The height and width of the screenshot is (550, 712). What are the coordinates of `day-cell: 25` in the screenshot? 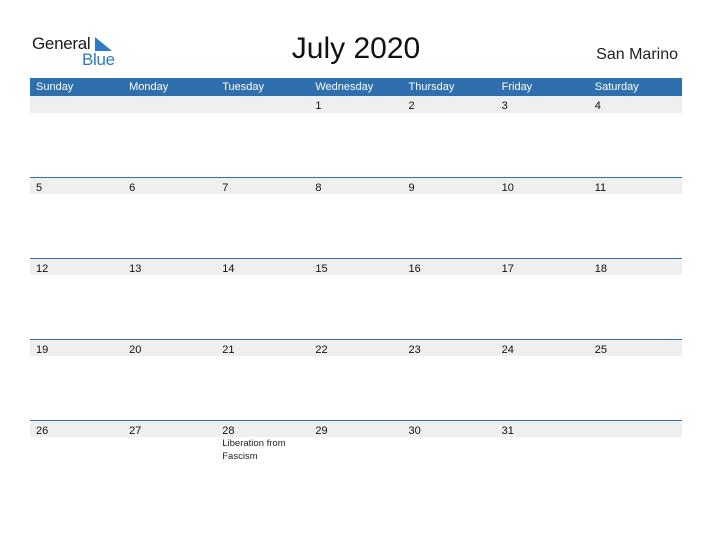 It's located at (635, 348).